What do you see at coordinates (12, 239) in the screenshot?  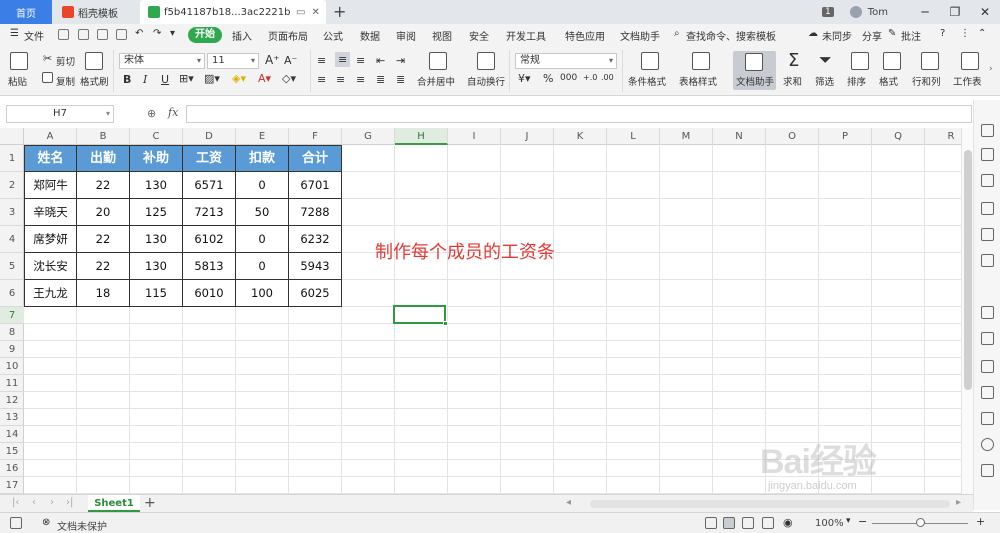 I see `row-header-4: 4` at bounding box center [12, 239].